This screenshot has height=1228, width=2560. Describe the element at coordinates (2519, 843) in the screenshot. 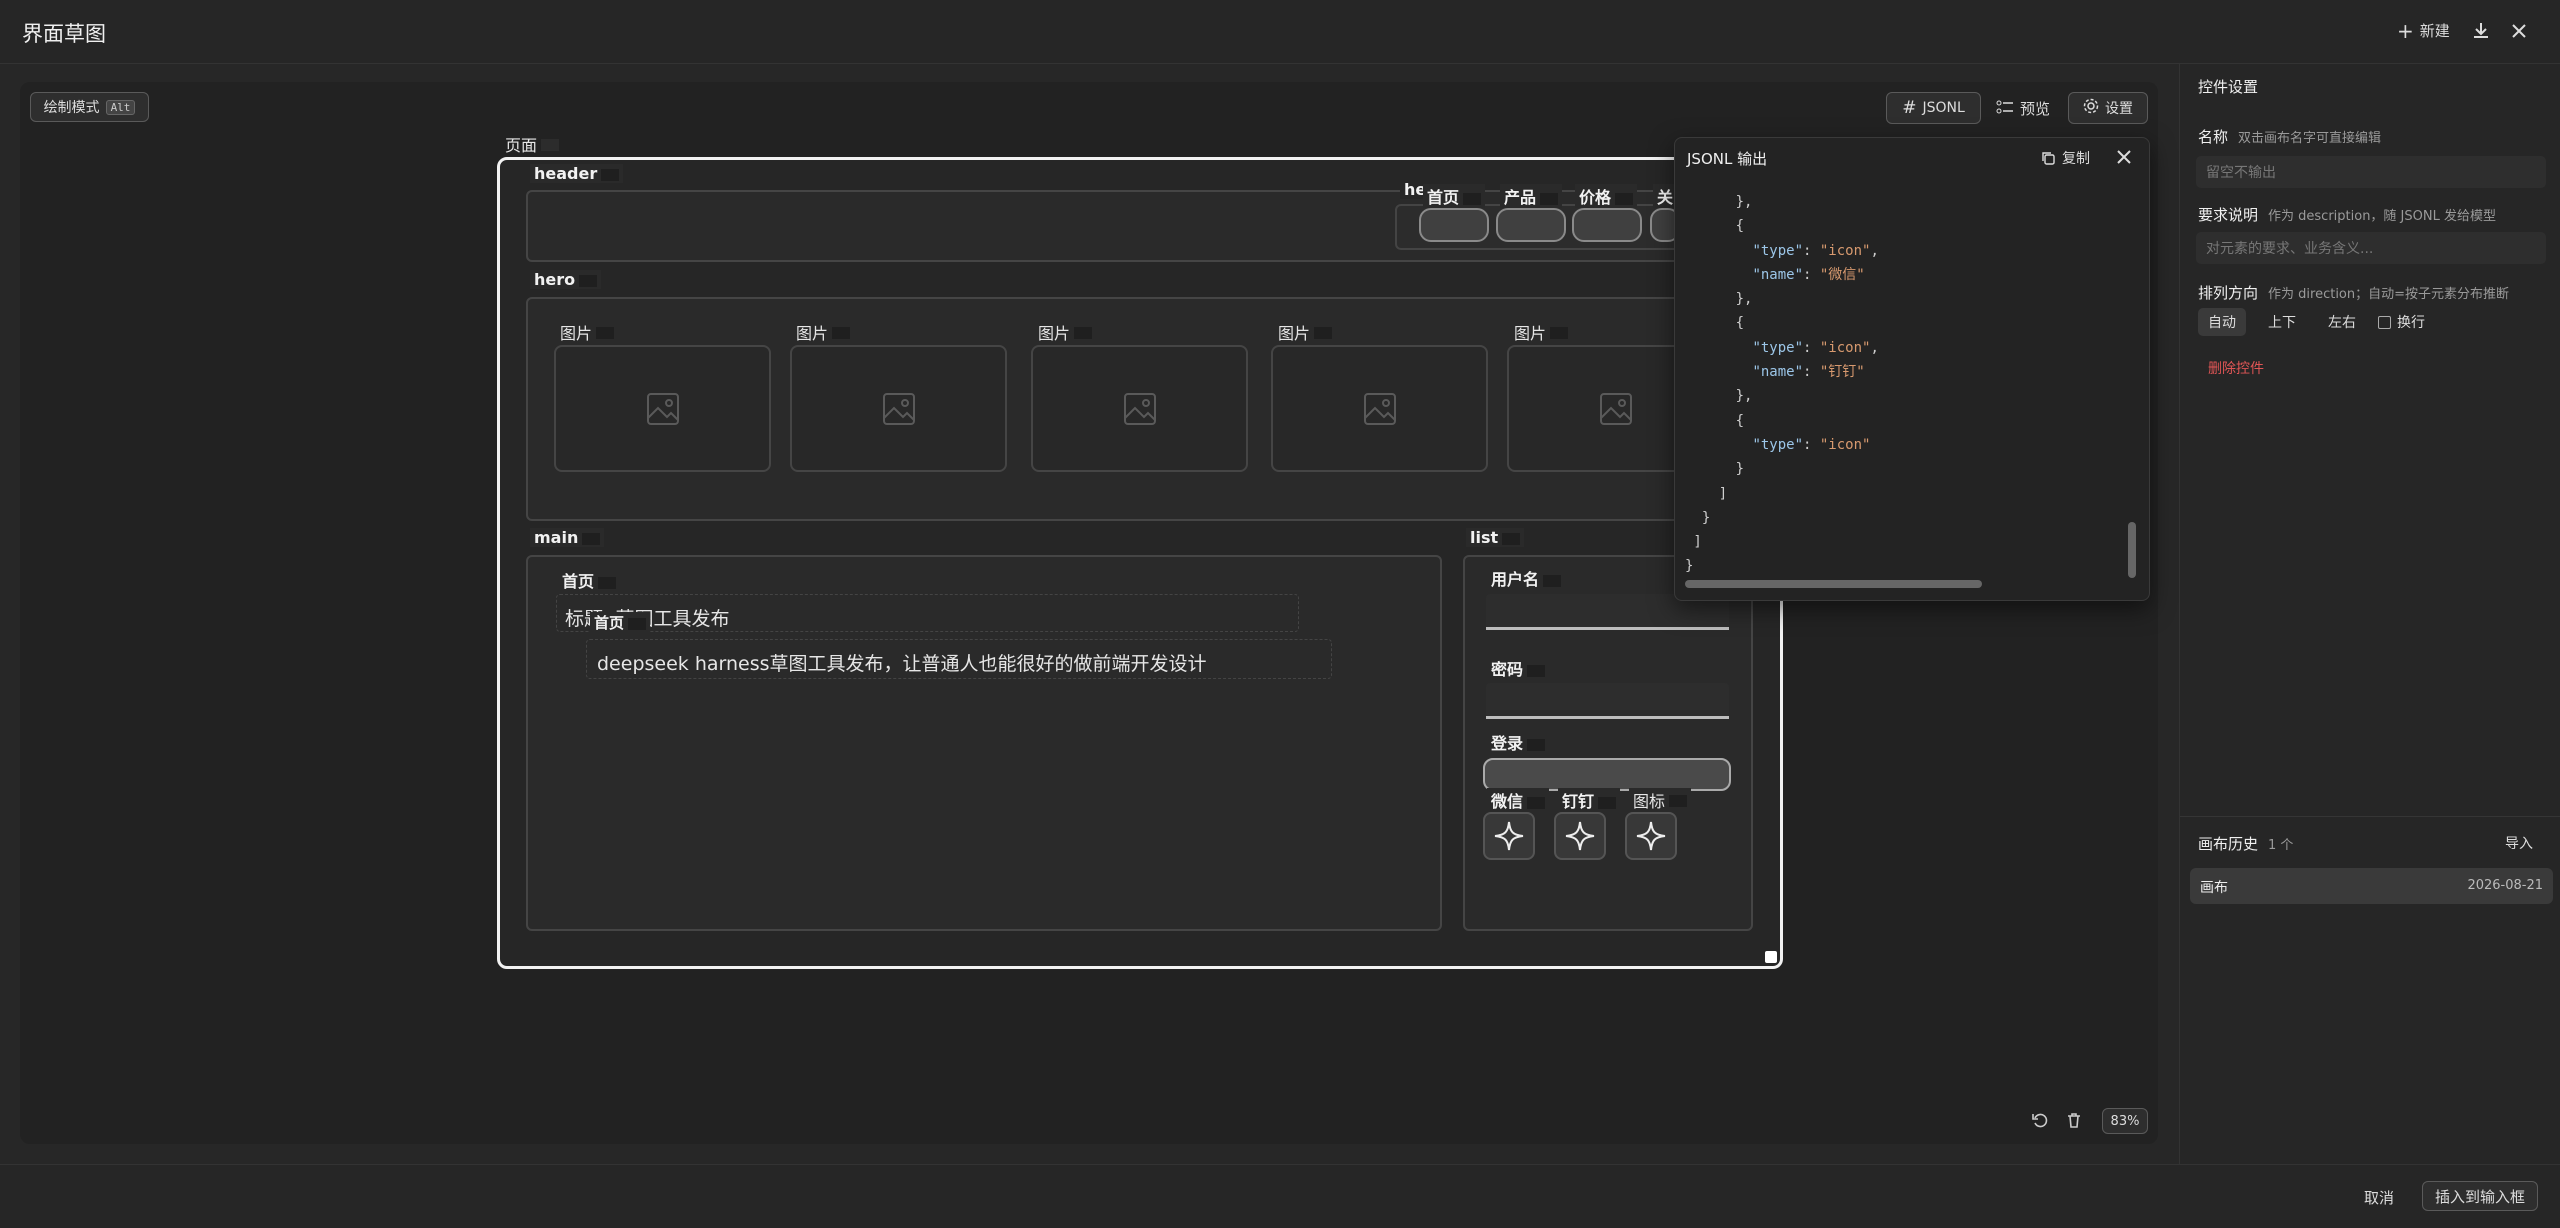

I see `import-button: 导入` at that location.